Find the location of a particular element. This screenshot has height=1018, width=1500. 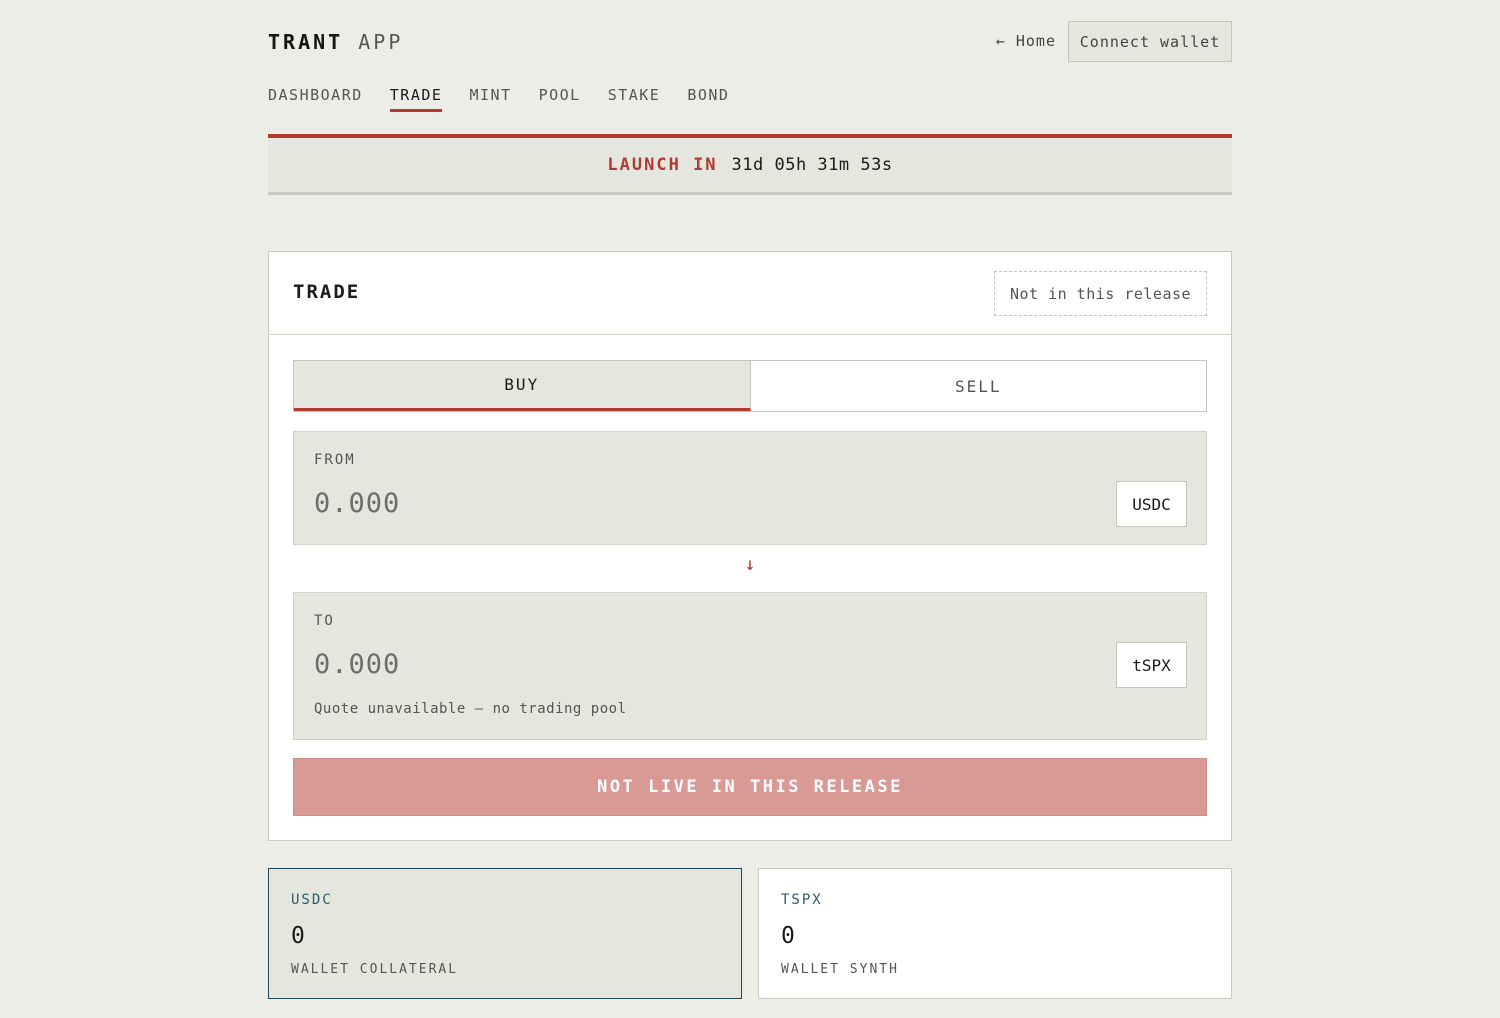

launch-banner: LAUNCH IN 31d 05h 31m 53s is located at coordinates (750, 164).